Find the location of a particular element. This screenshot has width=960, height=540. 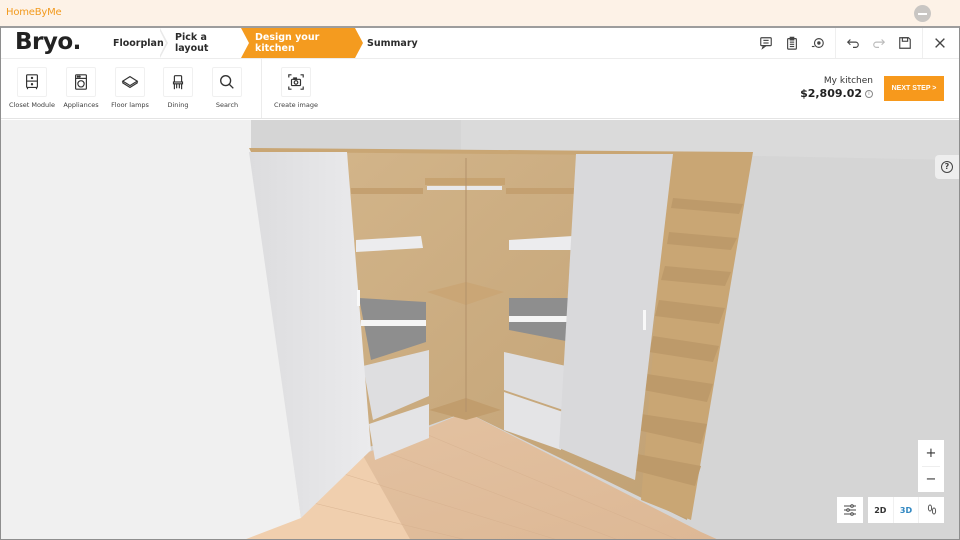

step-label: Floorplan is located at coordinates (138, 43).